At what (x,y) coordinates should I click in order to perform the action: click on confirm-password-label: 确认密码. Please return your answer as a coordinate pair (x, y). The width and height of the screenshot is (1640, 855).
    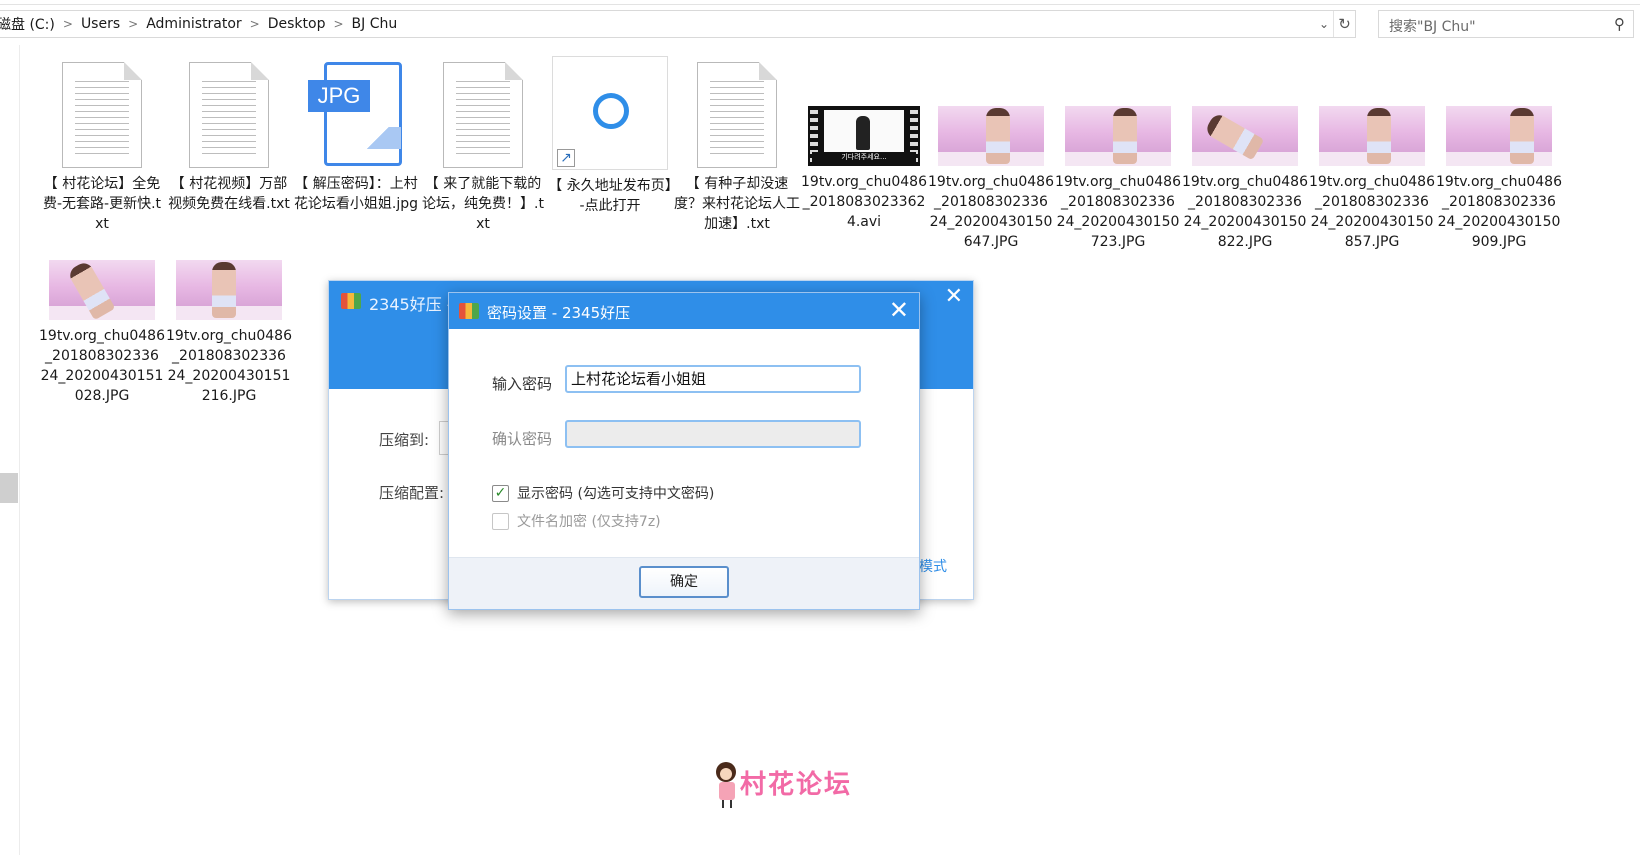
    Looking at the image, I should click on (522, 439).